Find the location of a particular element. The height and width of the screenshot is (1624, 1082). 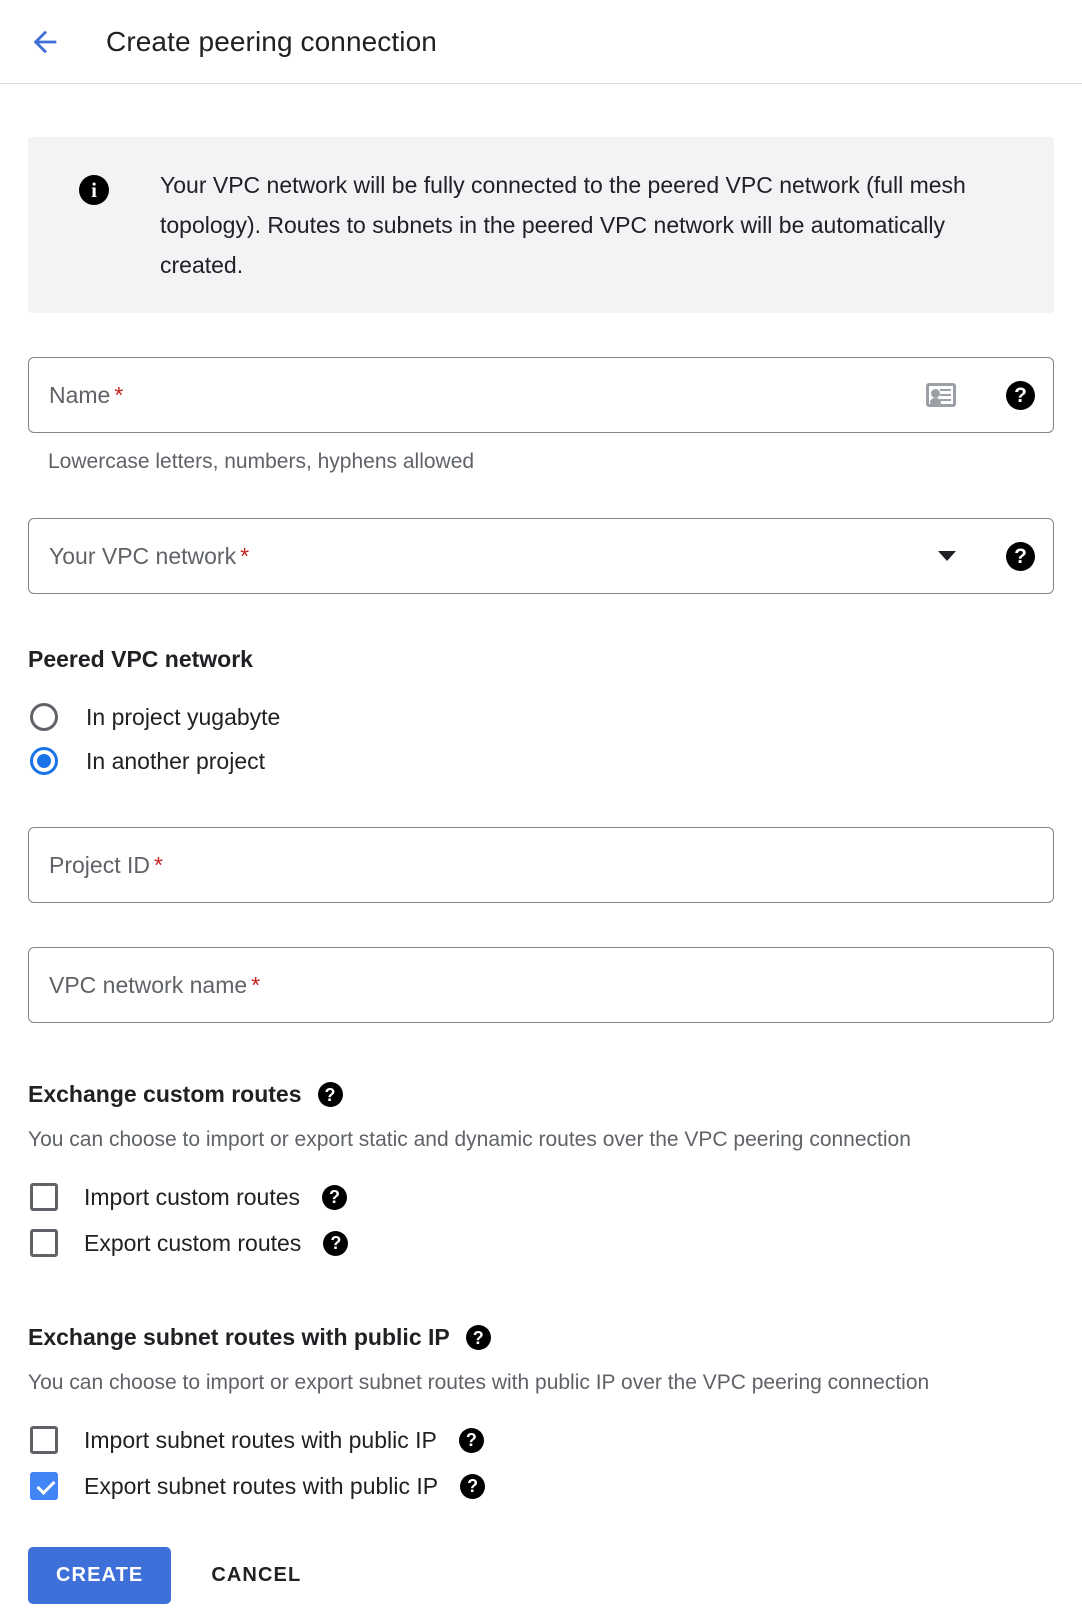

radio-label: In another project is located at coordinates (176, 760).